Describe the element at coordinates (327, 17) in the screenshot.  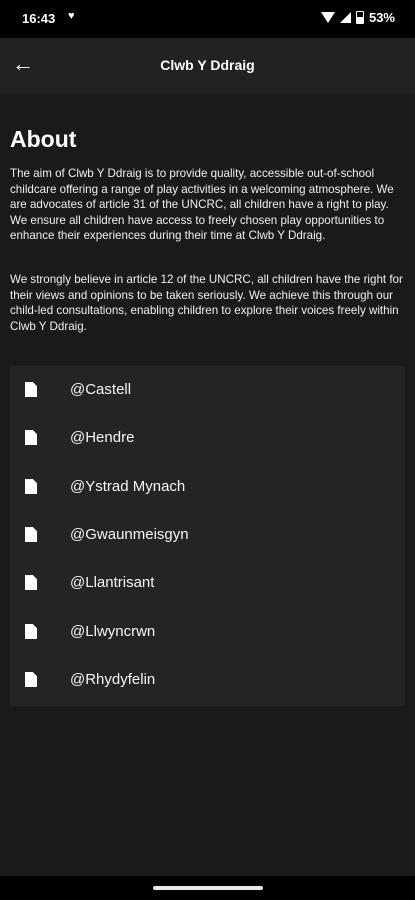
I see `wifi-icon` at that location.